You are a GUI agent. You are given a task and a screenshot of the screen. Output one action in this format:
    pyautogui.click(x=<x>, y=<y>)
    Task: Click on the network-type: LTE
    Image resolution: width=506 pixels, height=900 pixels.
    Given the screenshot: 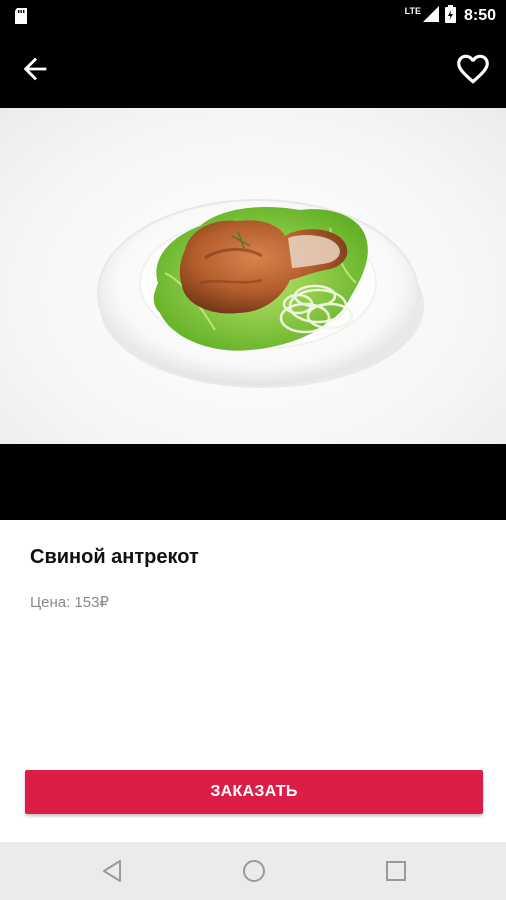 What is the action you would take?
    pyautogui.click(x=412, y=11)
    